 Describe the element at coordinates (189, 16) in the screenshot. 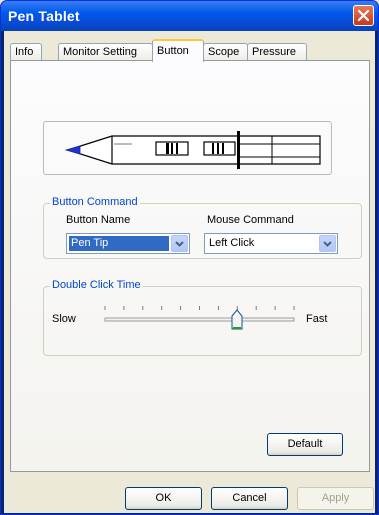

I see `title-bar: Pen Tablet` at that location.